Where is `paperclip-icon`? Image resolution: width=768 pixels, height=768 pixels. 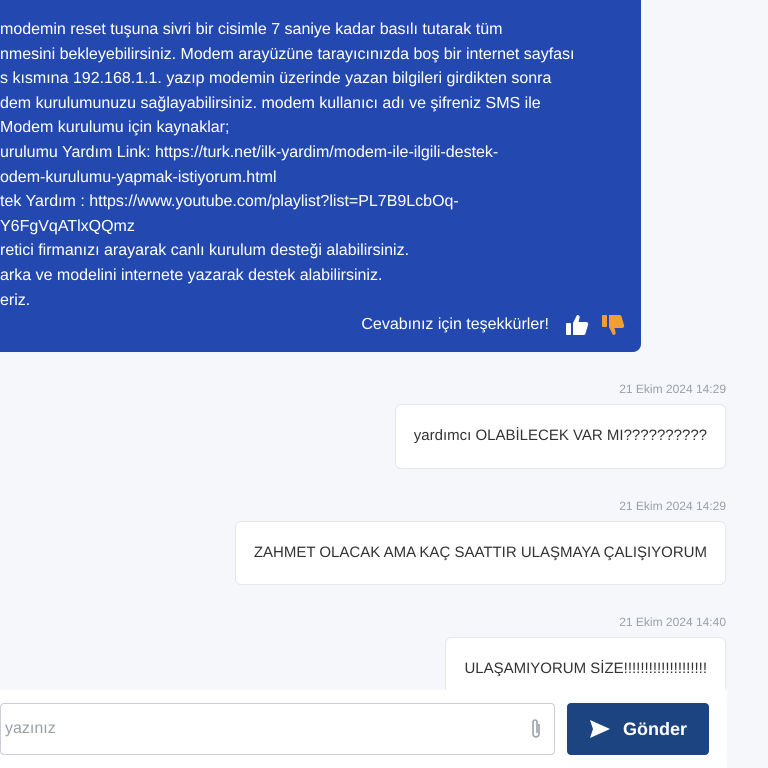 paperclip-icon is located at coordinates (536, 729).